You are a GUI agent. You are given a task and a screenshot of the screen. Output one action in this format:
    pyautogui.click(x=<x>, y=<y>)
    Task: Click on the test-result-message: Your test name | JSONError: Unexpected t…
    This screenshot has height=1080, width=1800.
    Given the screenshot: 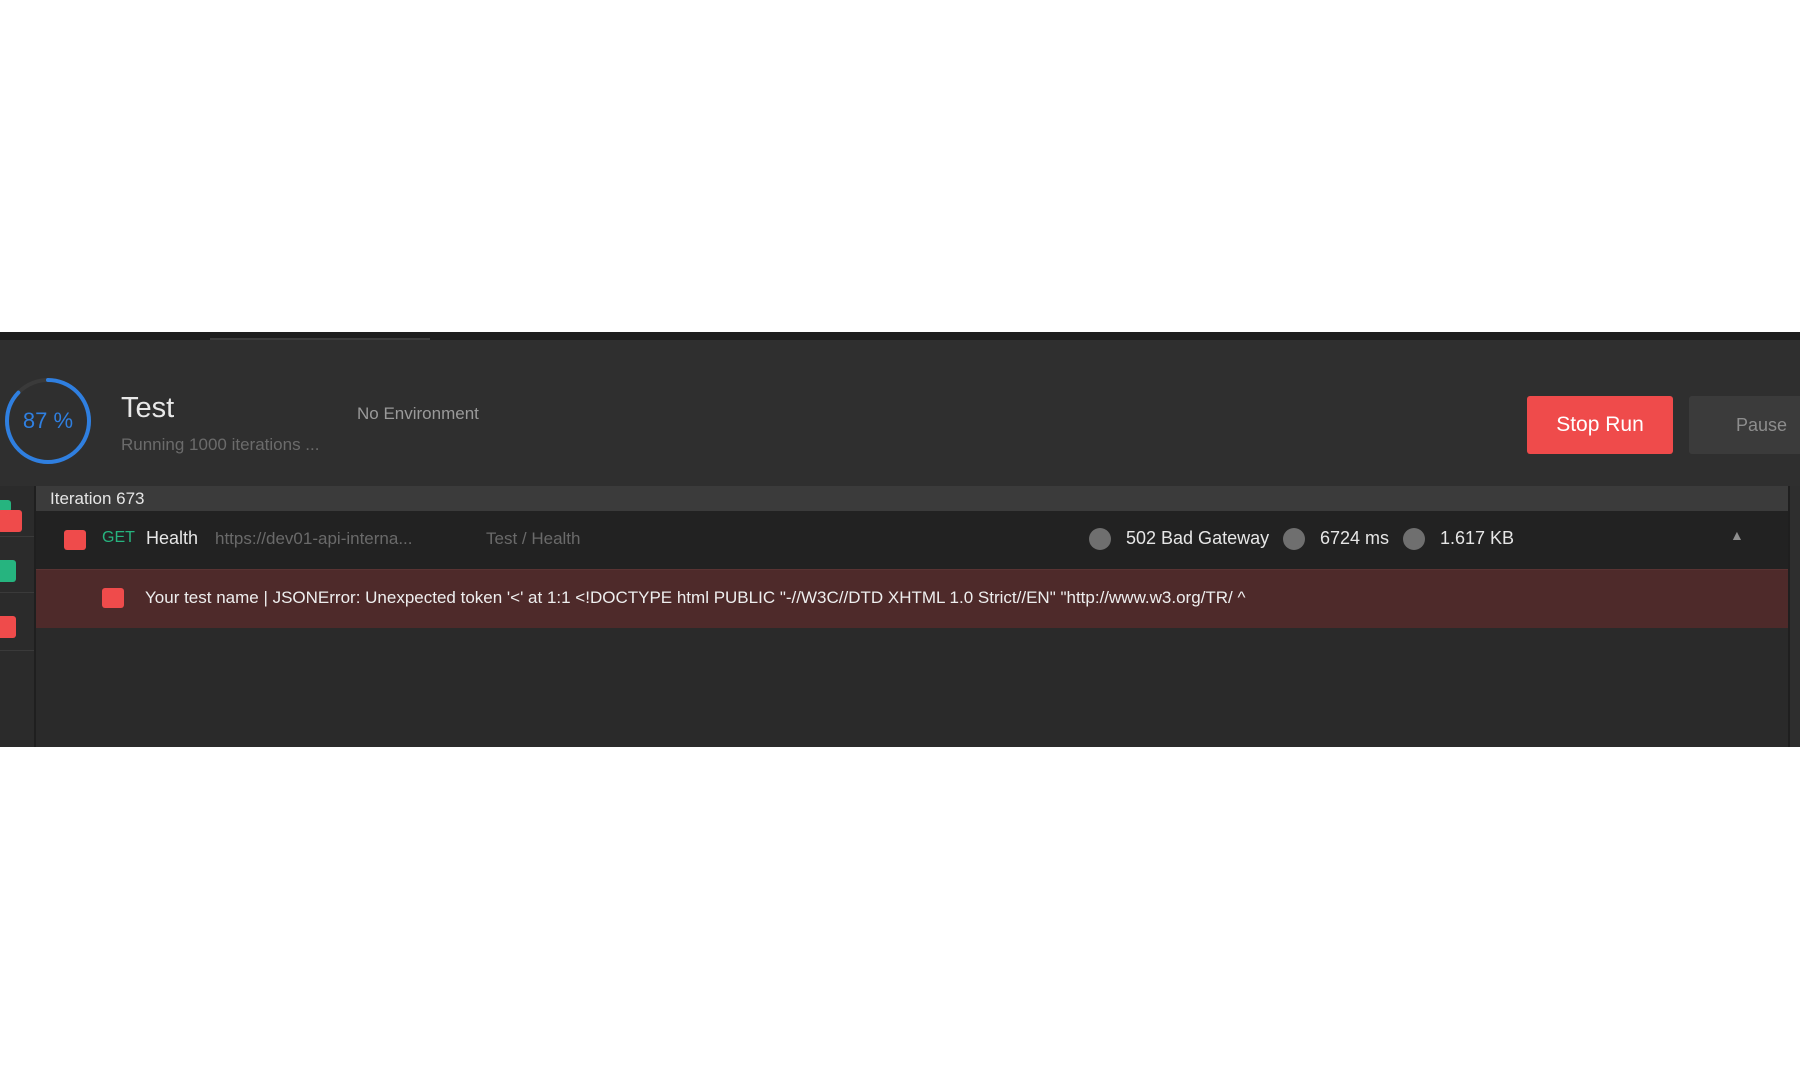 What is the action you would take?
    pyautogui.click(x=695, y=597)
    